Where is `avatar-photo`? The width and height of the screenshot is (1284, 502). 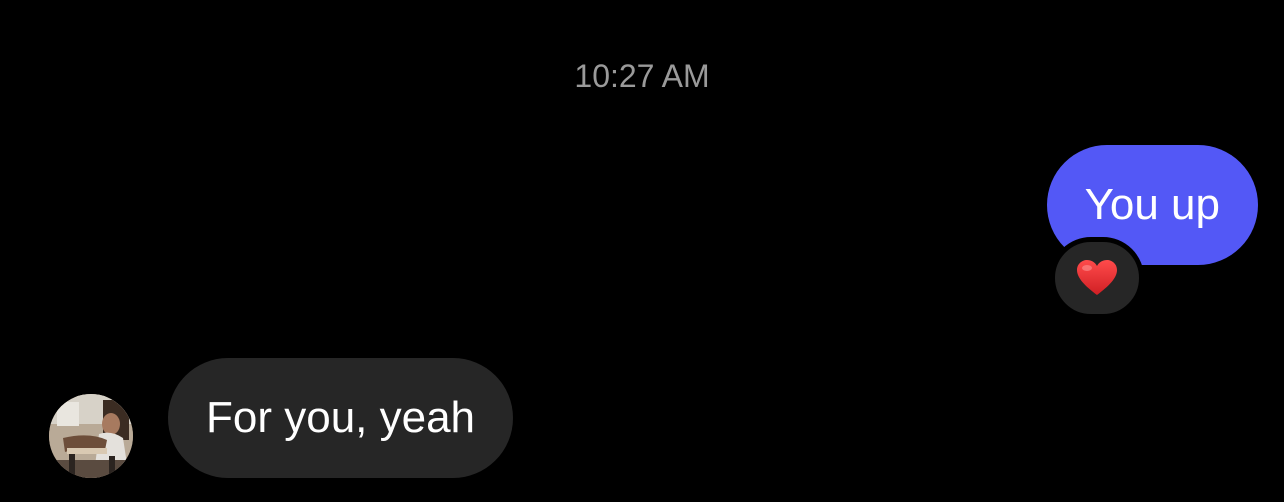 avatar-photo is located at coordinates (91, 436).